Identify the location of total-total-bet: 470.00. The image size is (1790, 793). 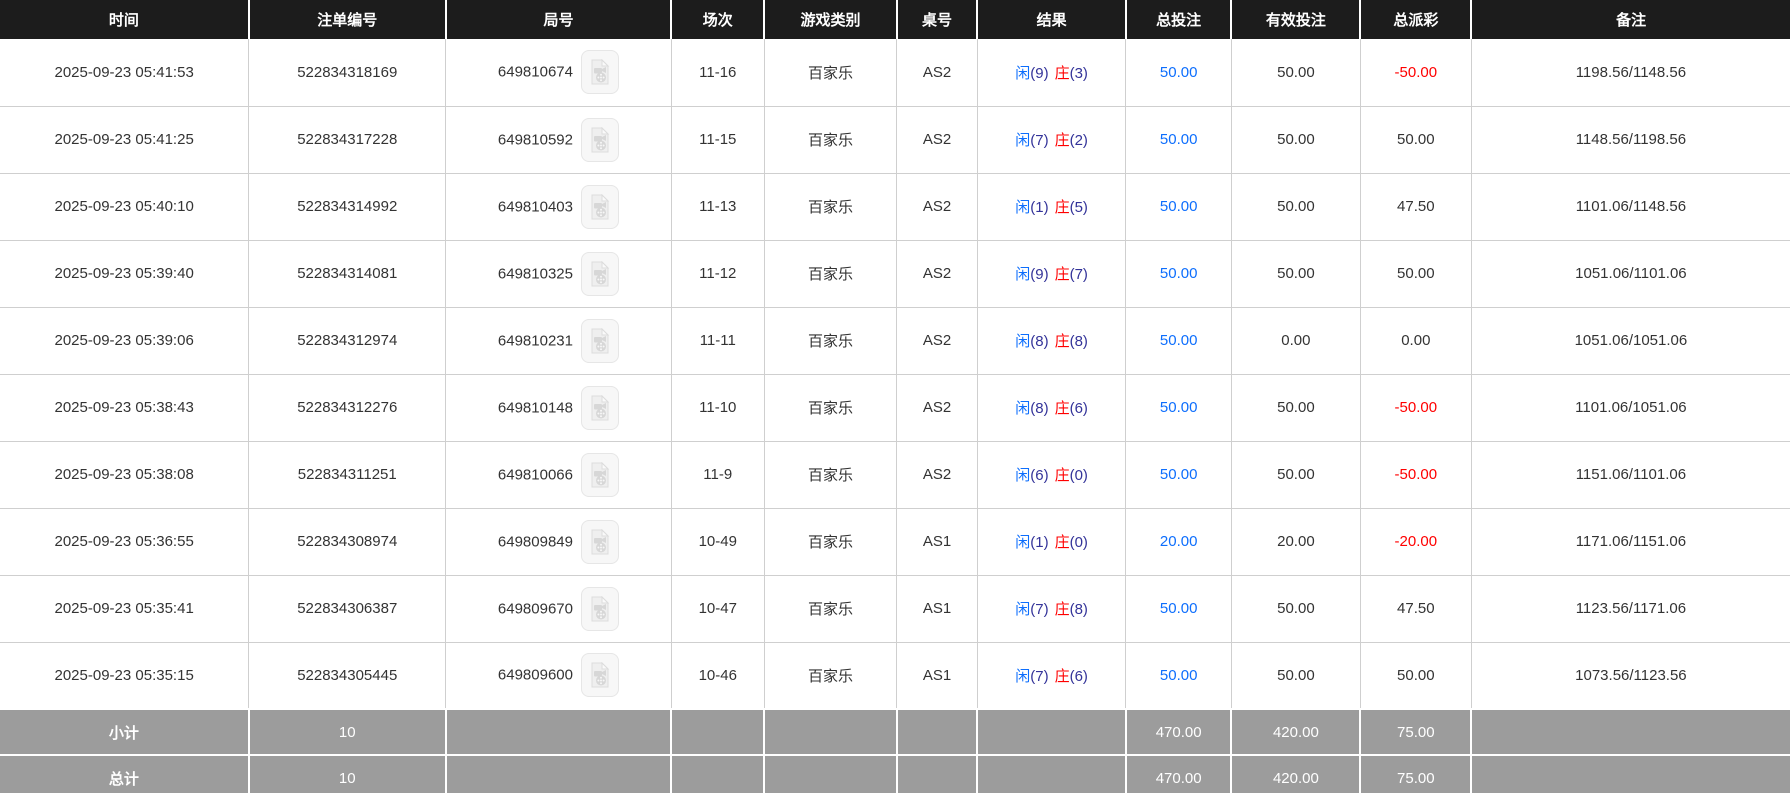
(1179, 773).